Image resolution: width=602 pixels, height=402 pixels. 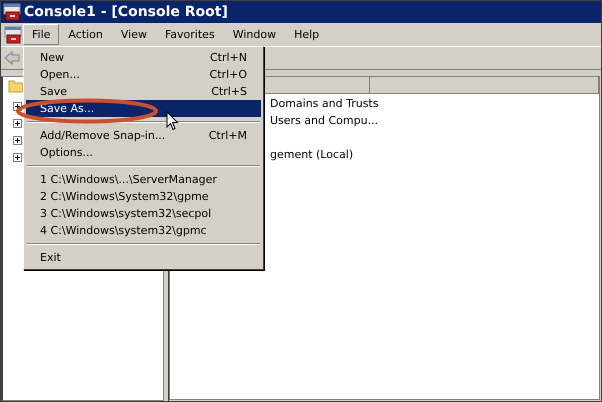 What do you see at coordinates (172, 121) in the screenshot?
I see `mouse-pointer-icon` at bounding box center [172, 121].